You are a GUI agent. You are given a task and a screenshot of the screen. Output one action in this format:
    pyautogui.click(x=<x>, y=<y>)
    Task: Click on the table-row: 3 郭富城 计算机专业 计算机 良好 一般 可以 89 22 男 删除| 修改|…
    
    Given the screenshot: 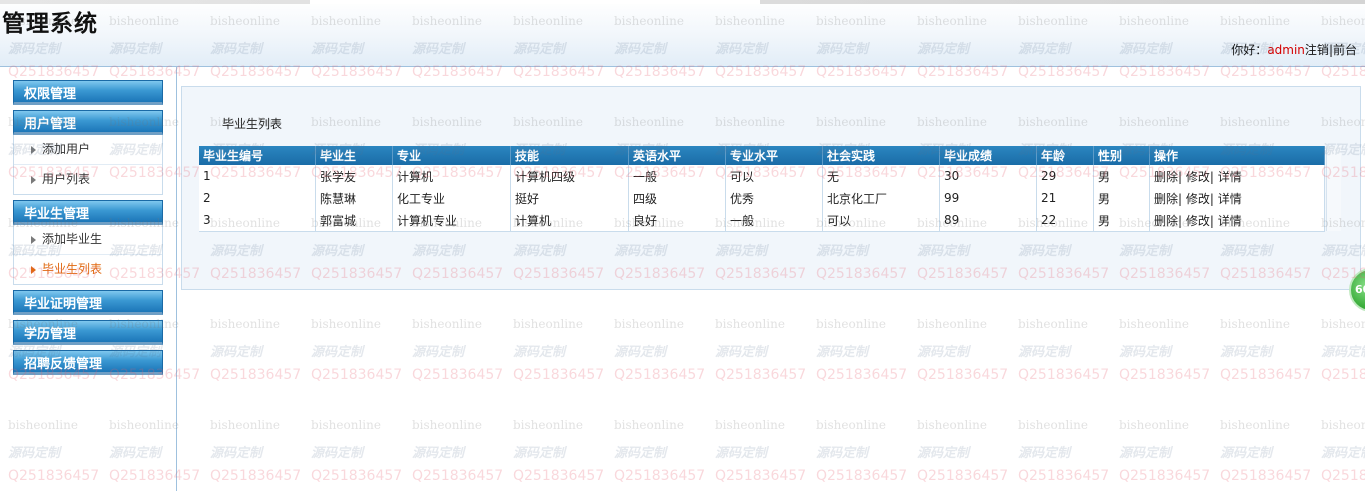 What is the action you would take?
    pyautogui.click(x=762, y=220)
    